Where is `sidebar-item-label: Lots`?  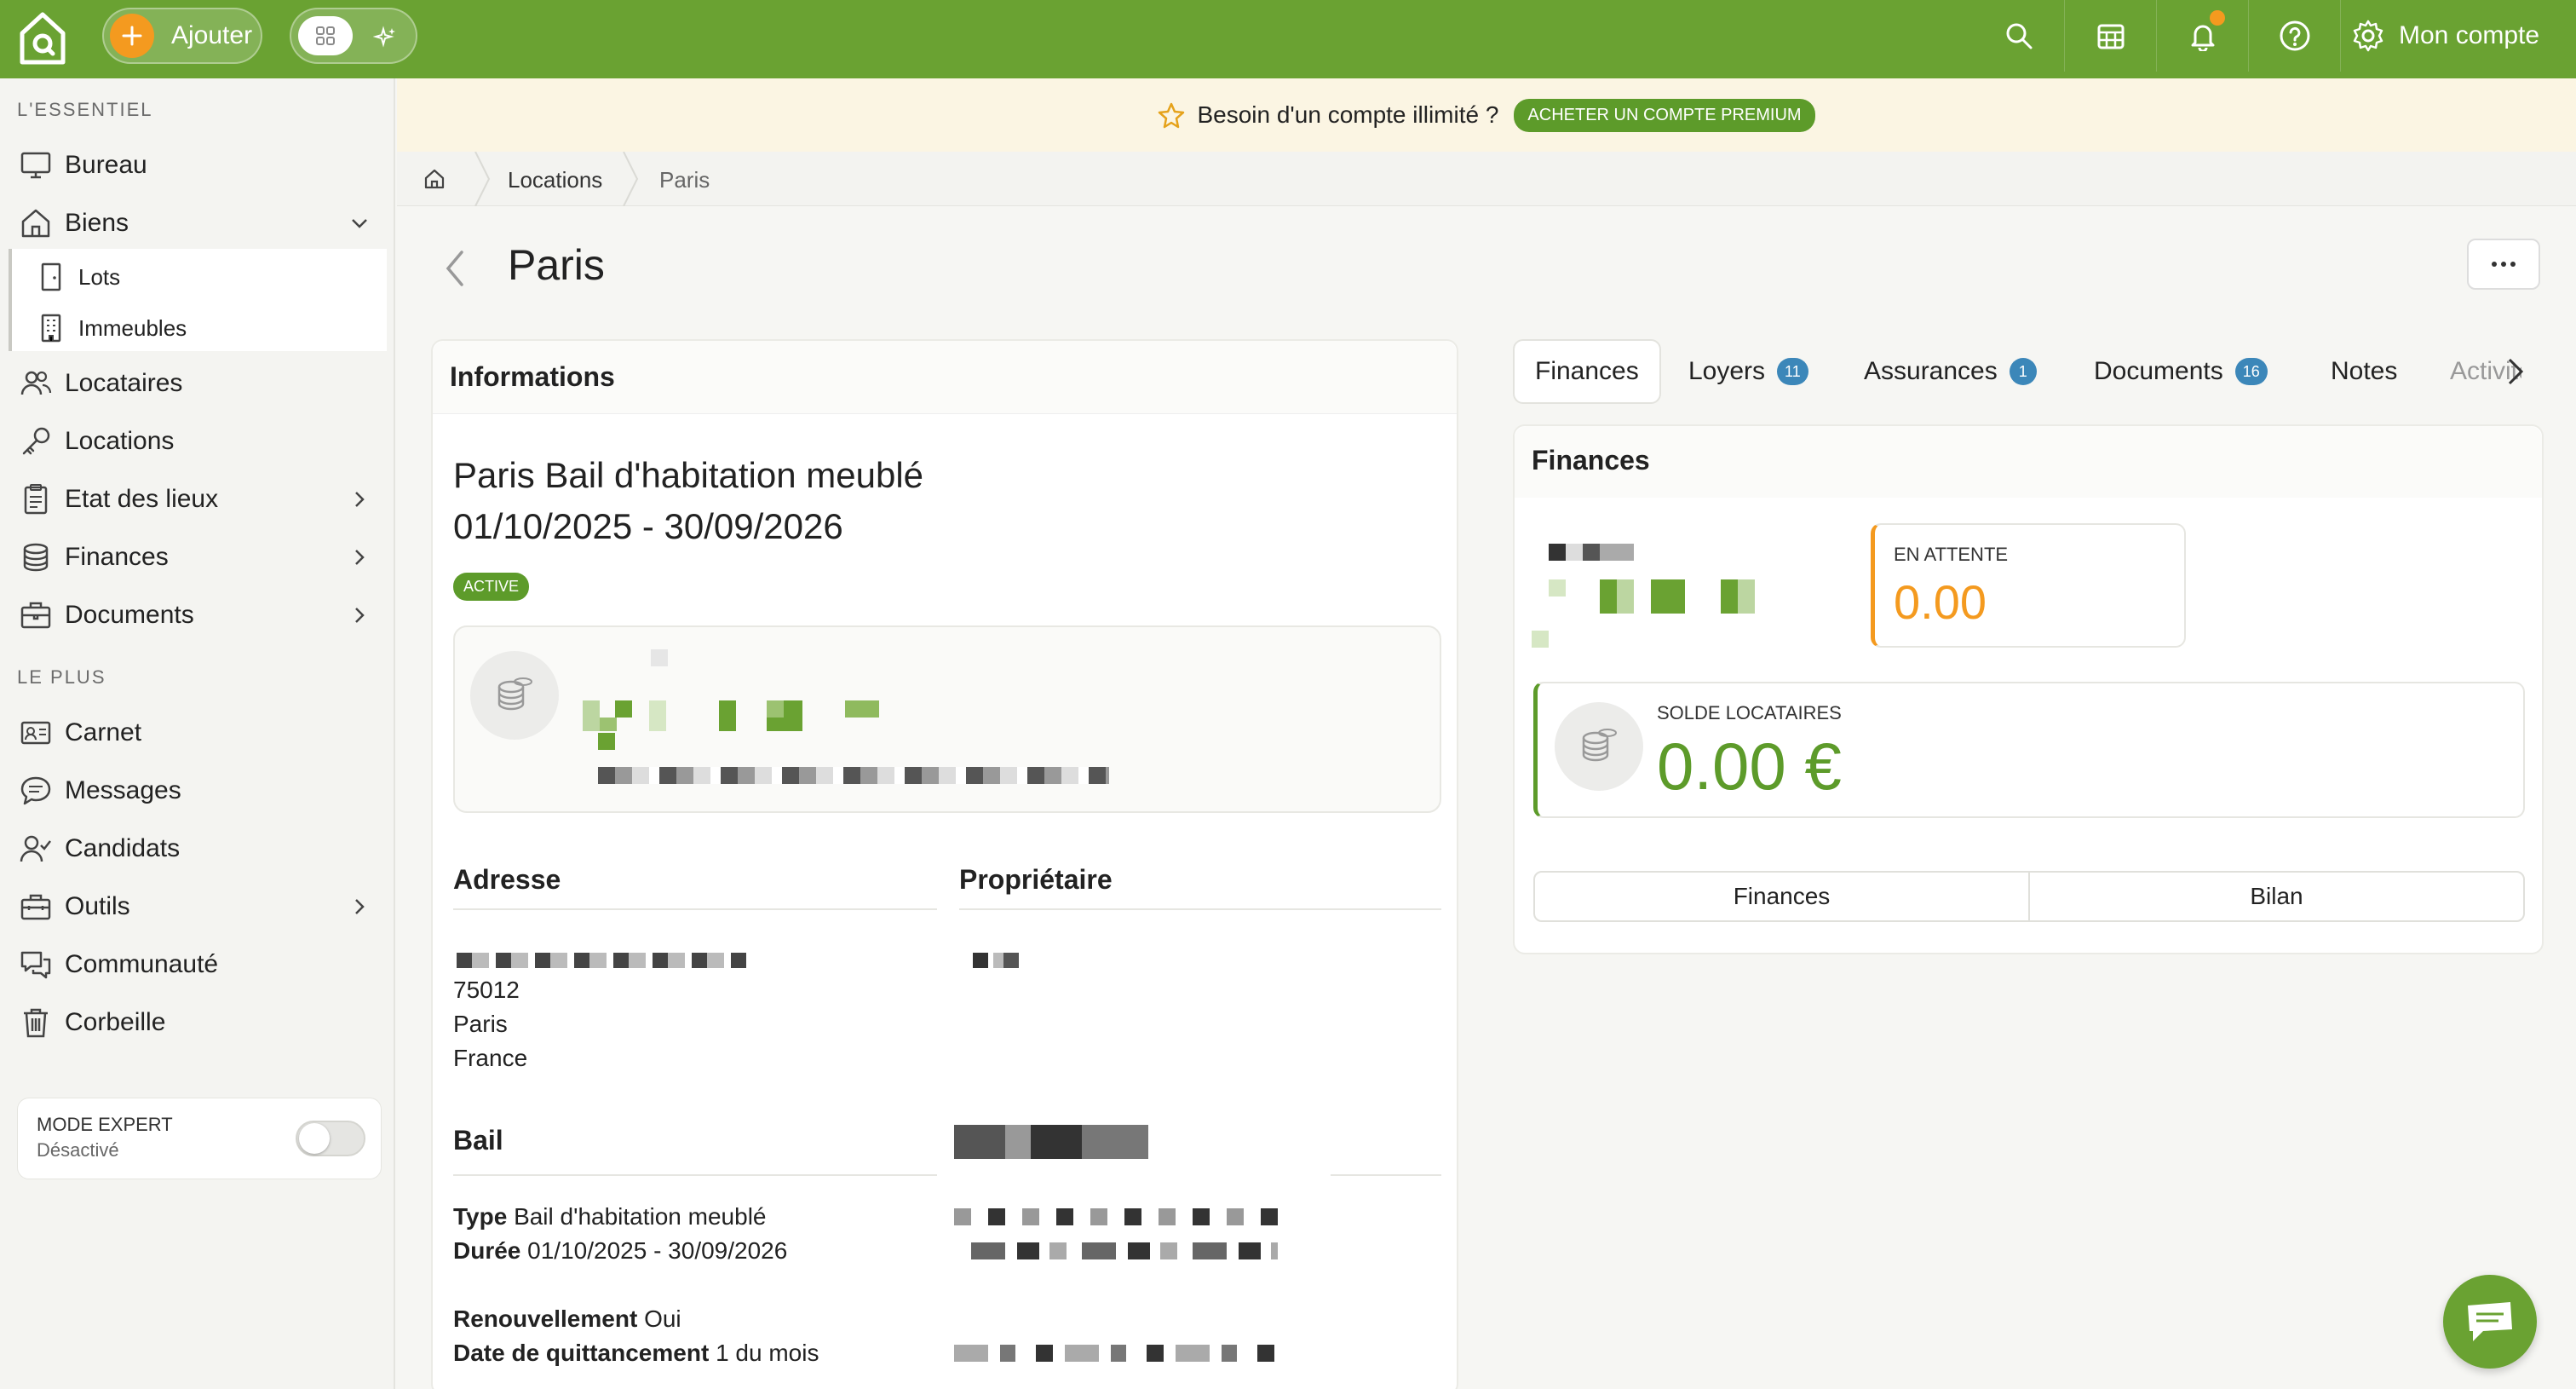 sidebar-item-label: Lots is located at coordinates (100, 277).